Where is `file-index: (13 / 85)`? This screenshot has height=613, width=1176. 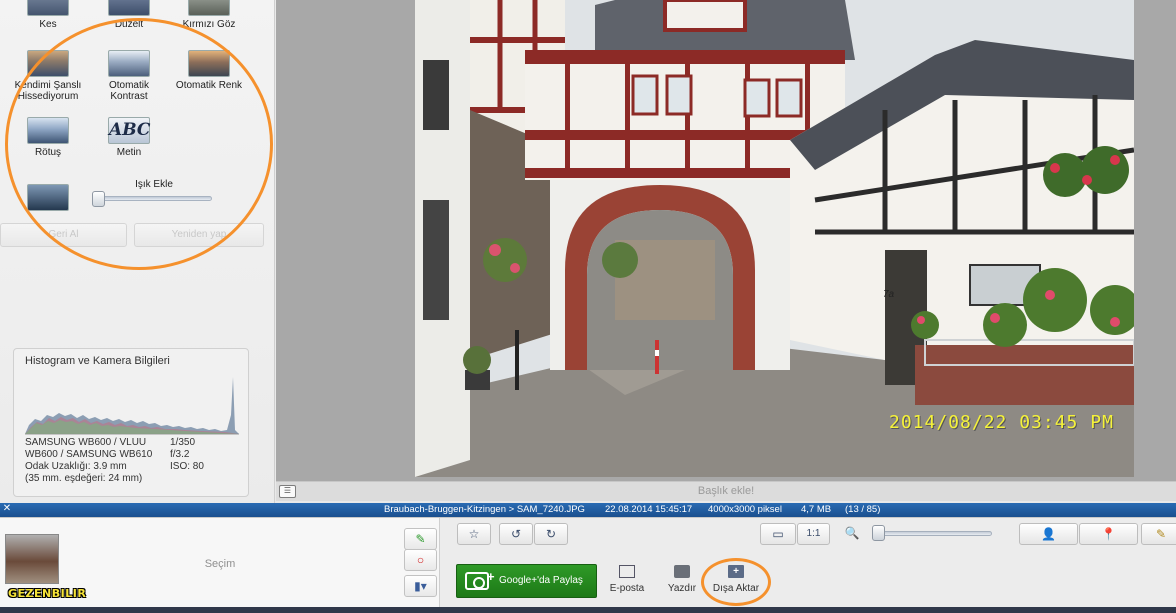
file-index: (13 / 85) is located at coordinates (863, 509).